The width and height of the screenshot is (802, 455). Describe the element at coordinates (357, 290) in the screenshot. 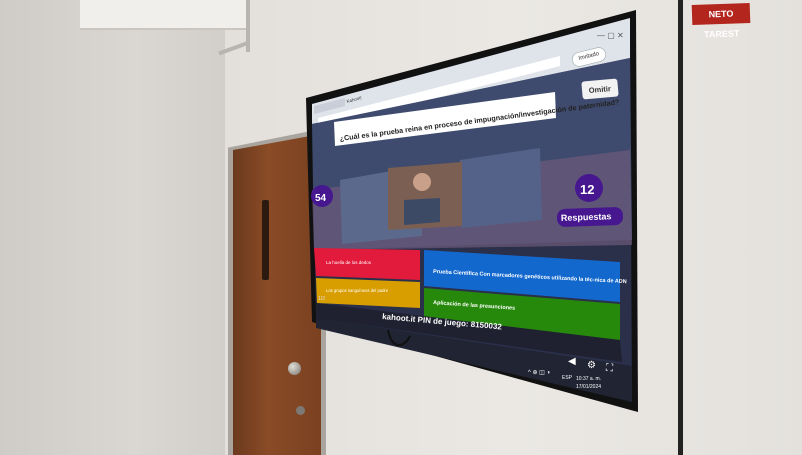

I see `answer-text-yellow: Los grupos sanguíneos del padre` at that location.